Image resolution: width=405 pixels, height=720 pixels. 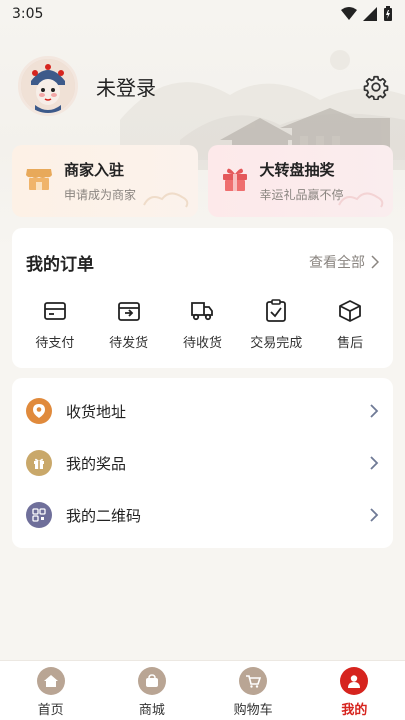 I want to click on lottery-wheel-title: 大转盘抽奖, so click(x=297, y=170).